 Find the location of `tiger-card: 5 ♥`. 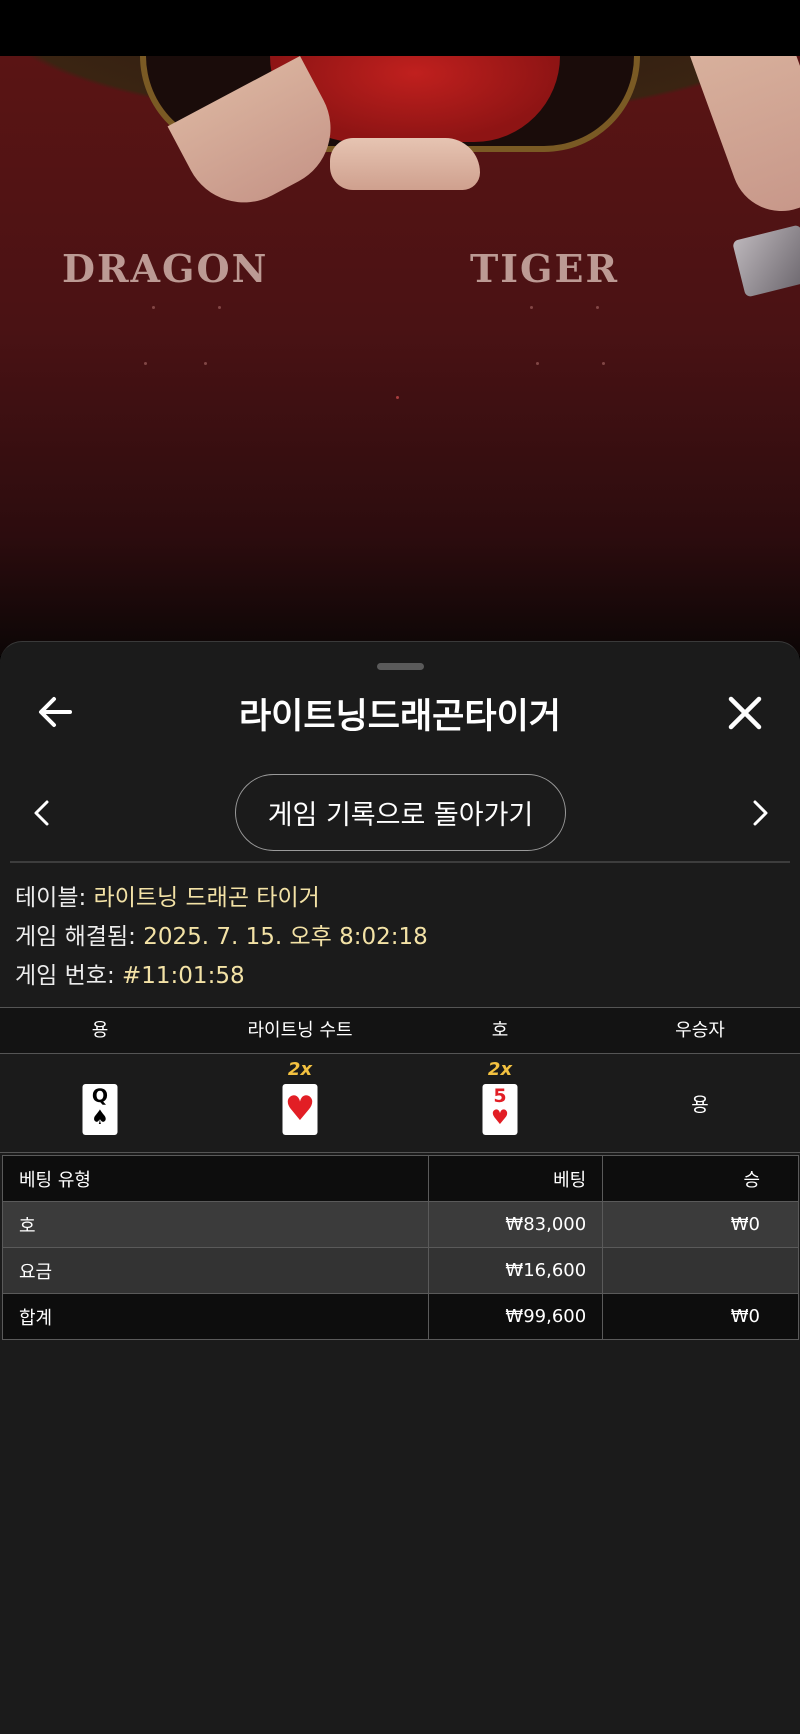

tiger-card: 5 ♥ is located at coordinates (500, 1109).